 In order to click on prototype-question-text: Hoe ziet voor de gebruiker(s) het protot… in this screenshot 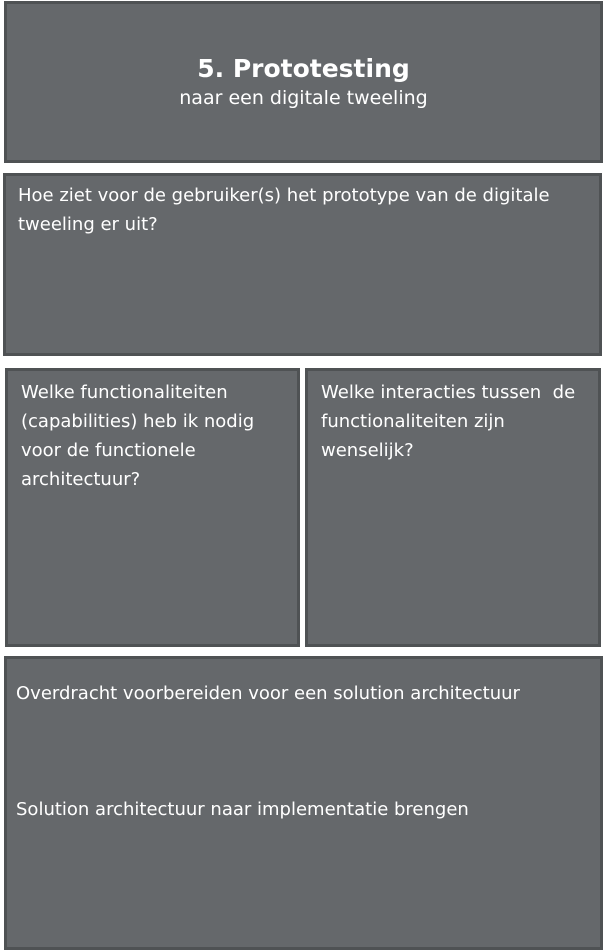, I will do `click(284, 210)`.